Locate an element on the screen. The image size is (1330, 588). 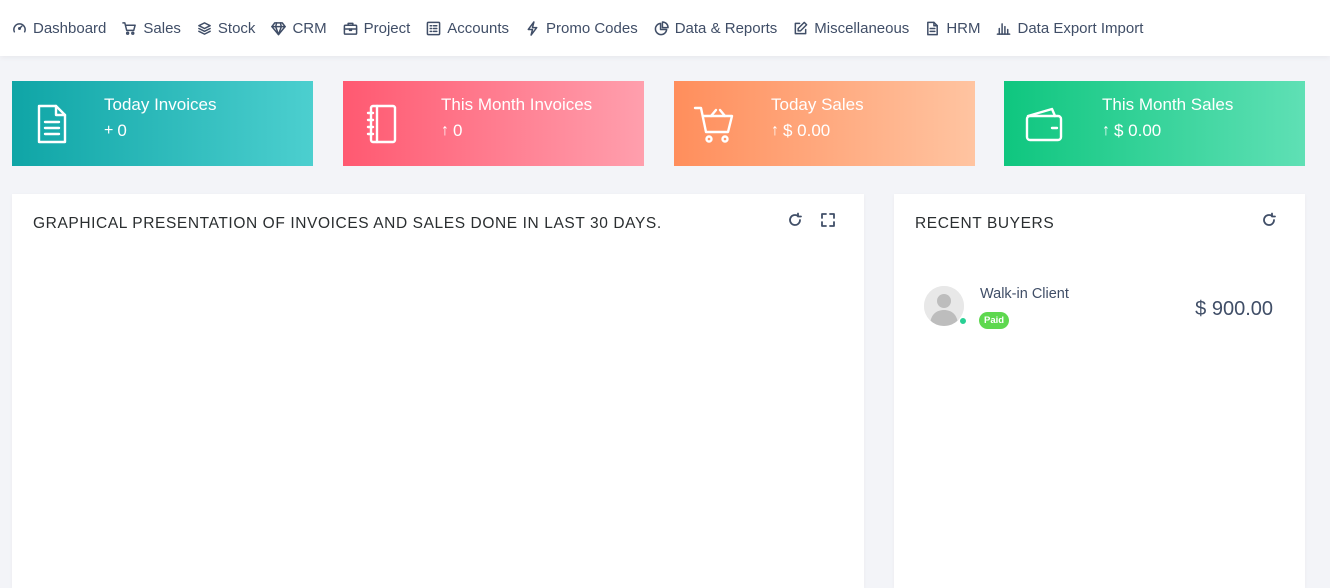
nav-item-dashboard: Dashboard is located at coordinates (59, 28).